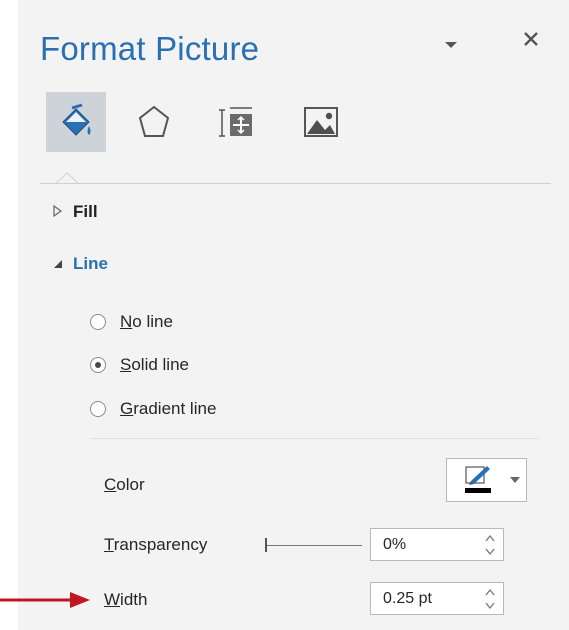 Image resolution: width=569 pixels, height=630 pixels. Describe the element at coordinates (314, 438) in the screenshot. I see `options-divider` at that location.